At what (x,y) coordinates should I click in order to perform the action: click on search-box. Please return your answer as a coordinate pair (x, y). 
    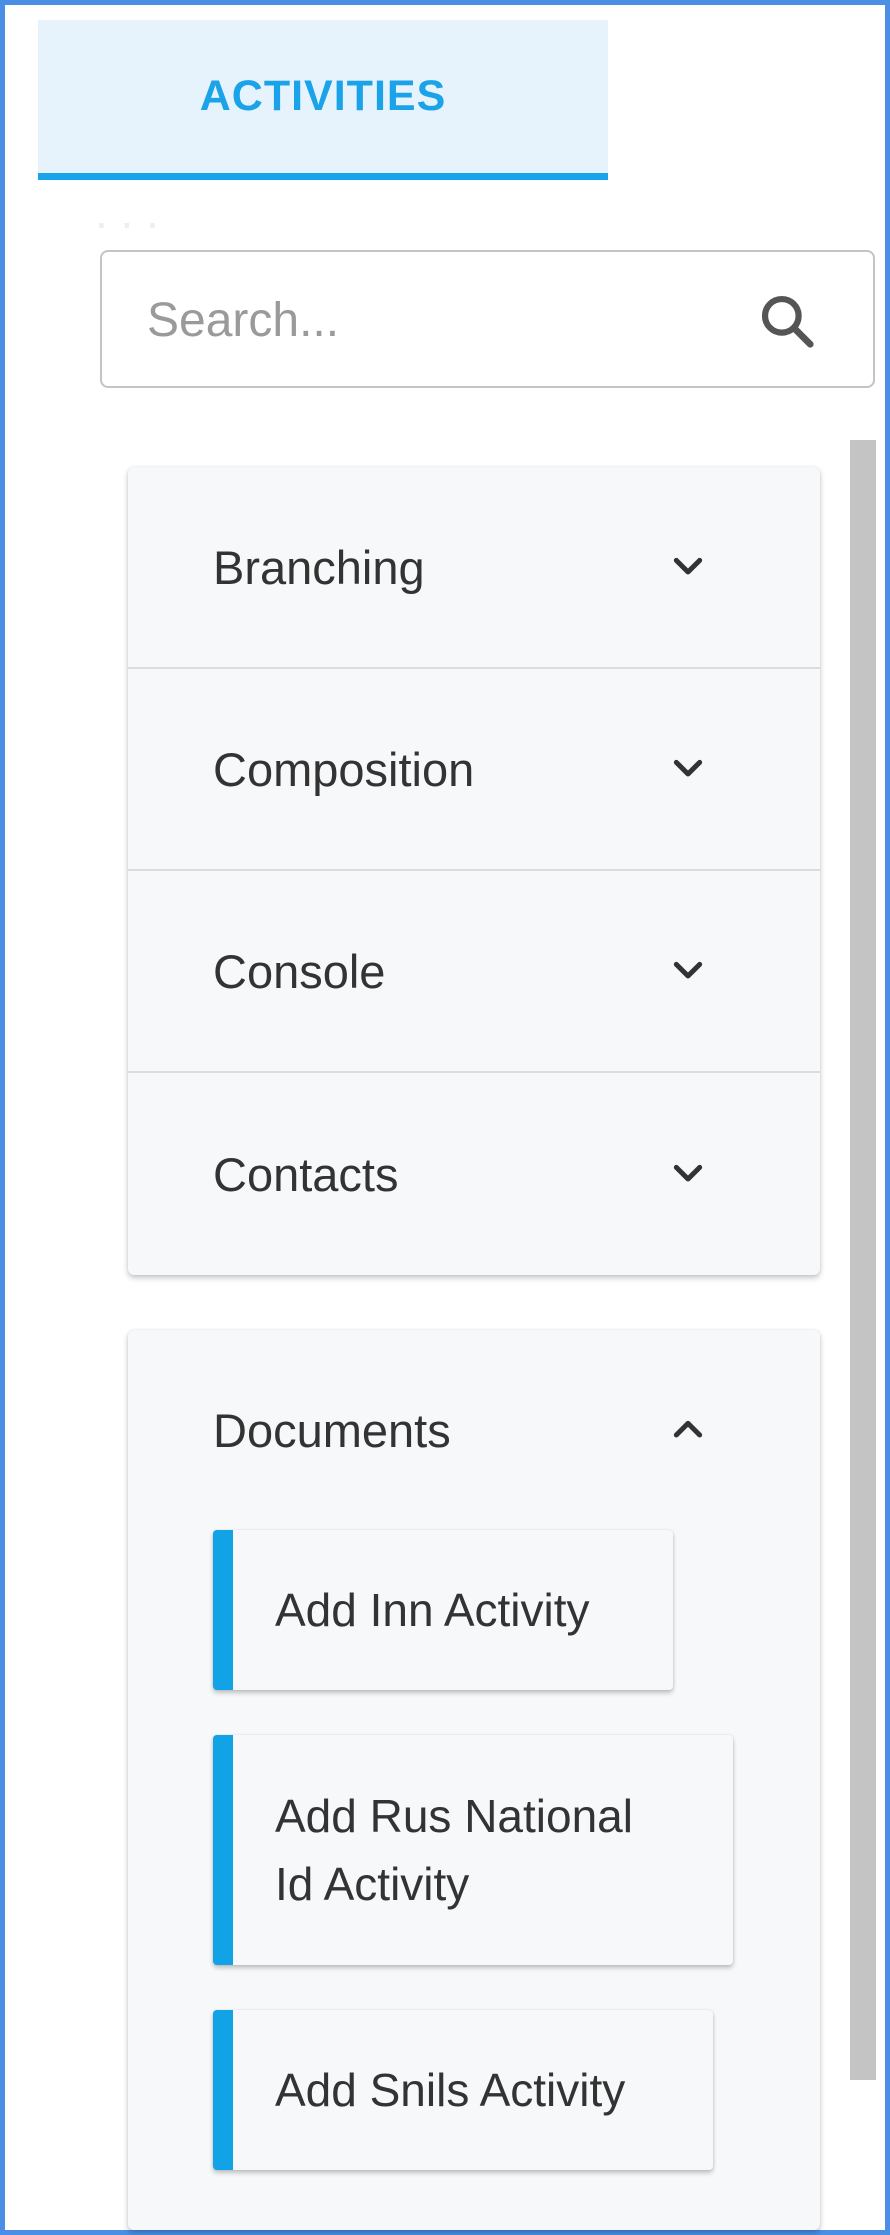
    Looking at the image, I should click on (487, 319).